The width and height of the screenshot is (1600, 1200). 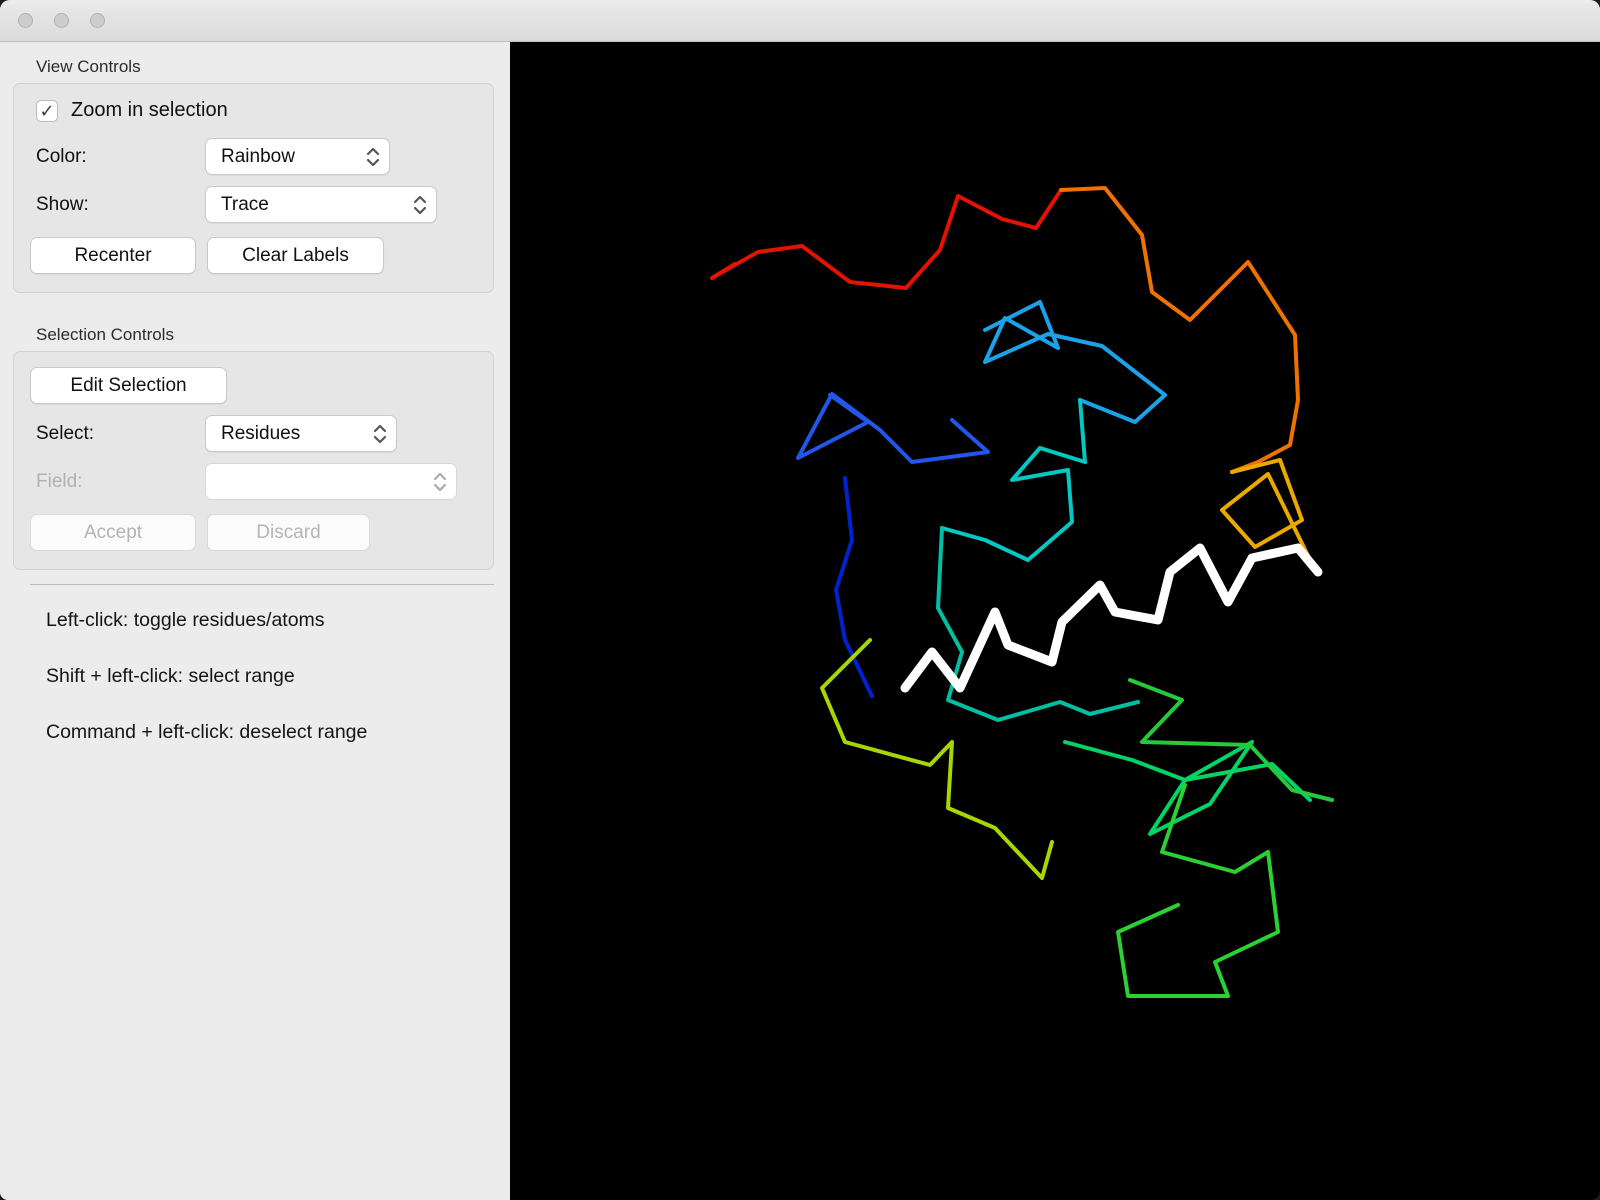 I want to click on help-line-shift-click: Shift + left-click: select range, so click(x=170, y=676).